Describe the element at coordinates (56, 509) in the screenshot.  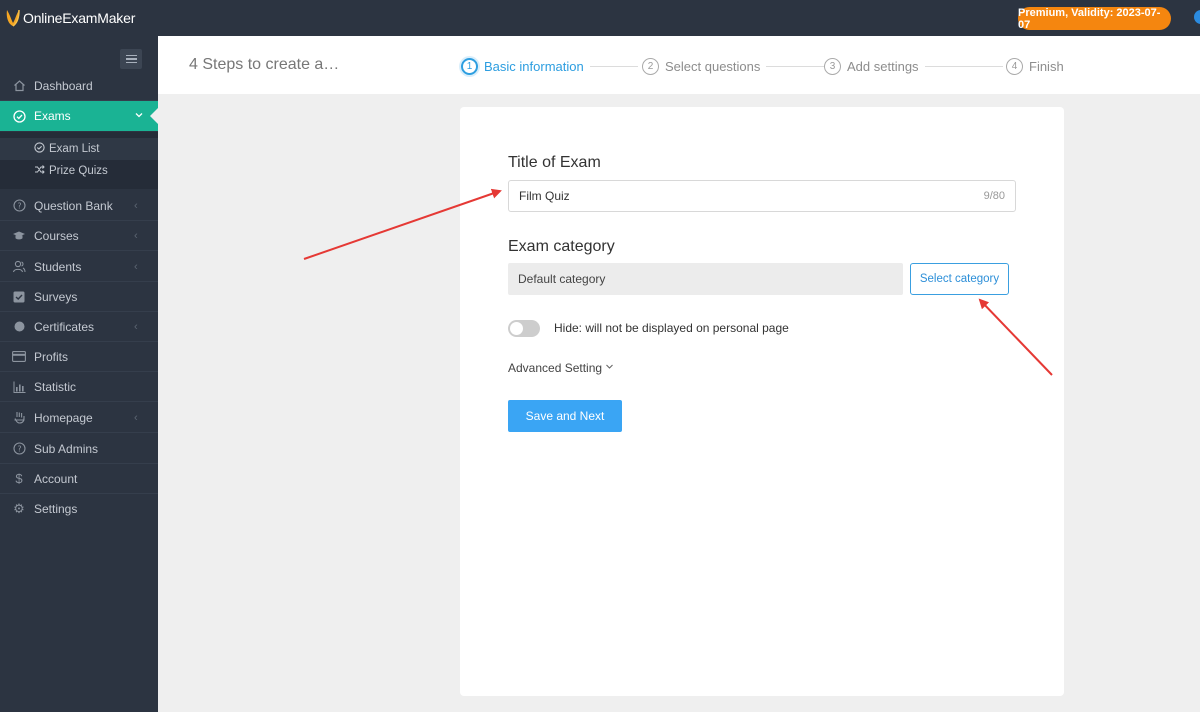
I see `sidebar-item-label: Settings` at that location.